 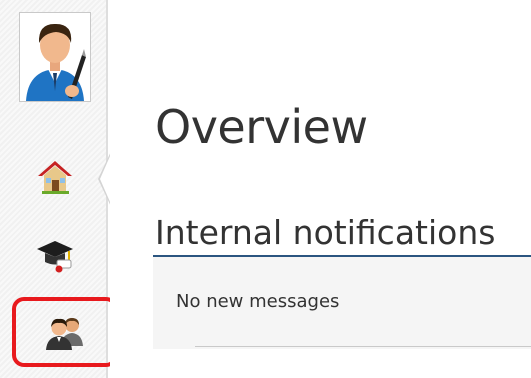 What do you see at coordinates (258, 301) in the screenshot?
I see `empty-message: No new messages` at bounding box center [258, 301].